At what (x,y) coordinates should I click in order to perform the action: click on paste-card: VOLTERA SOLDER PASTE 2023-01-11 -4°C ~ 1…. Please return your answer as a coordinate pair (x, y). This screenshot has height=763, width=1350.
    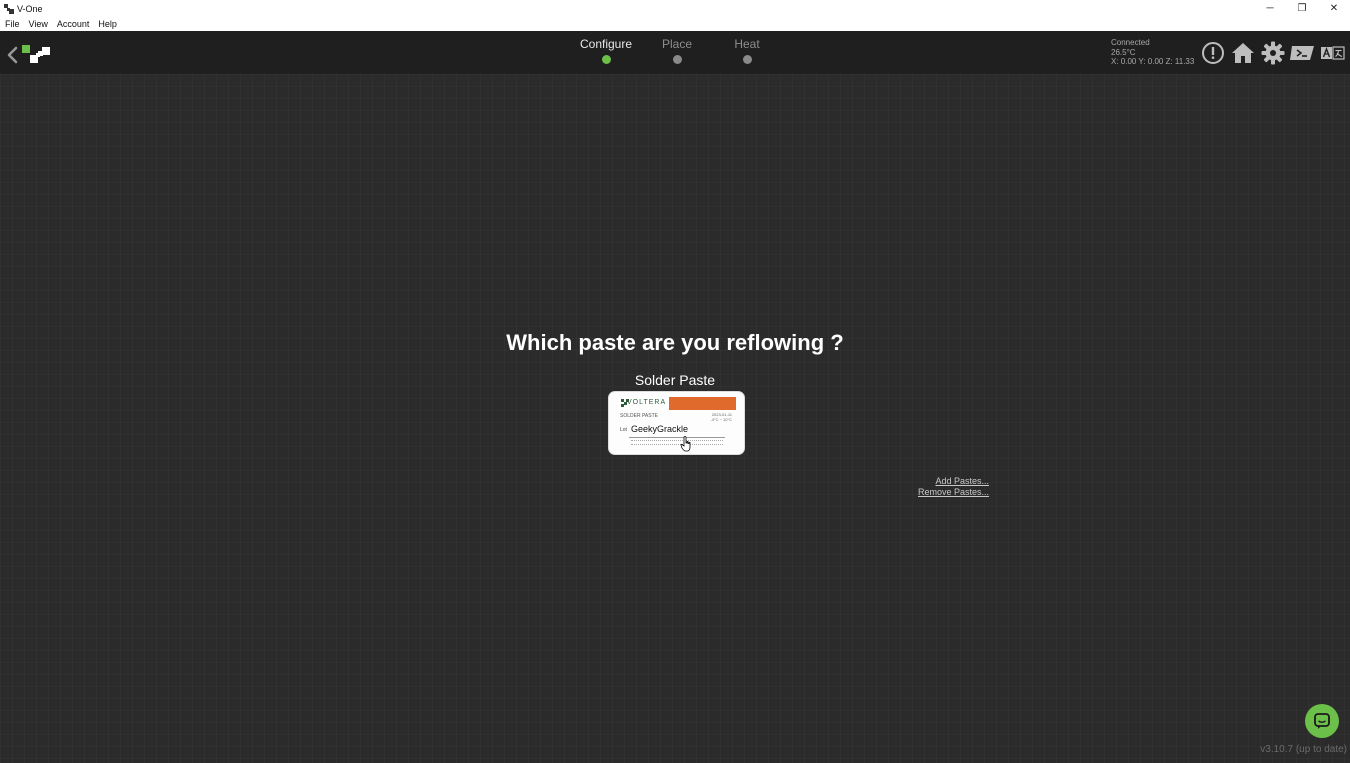
    Looking at the image, I should click on (676, 423).